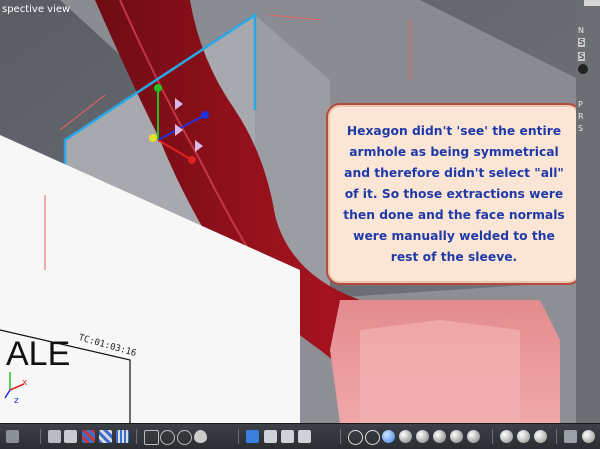 This screenshot has width=600, height=449. What do you see at coordinates (588, 211) in the screenshot?
I see `right-panel: N S S P R S` at bounding box center [588, 211].